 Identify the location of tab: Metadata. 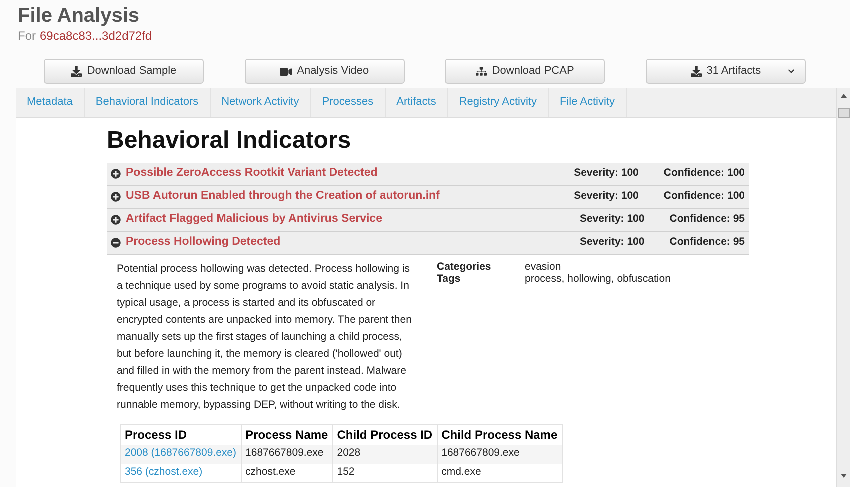
(50, 102).